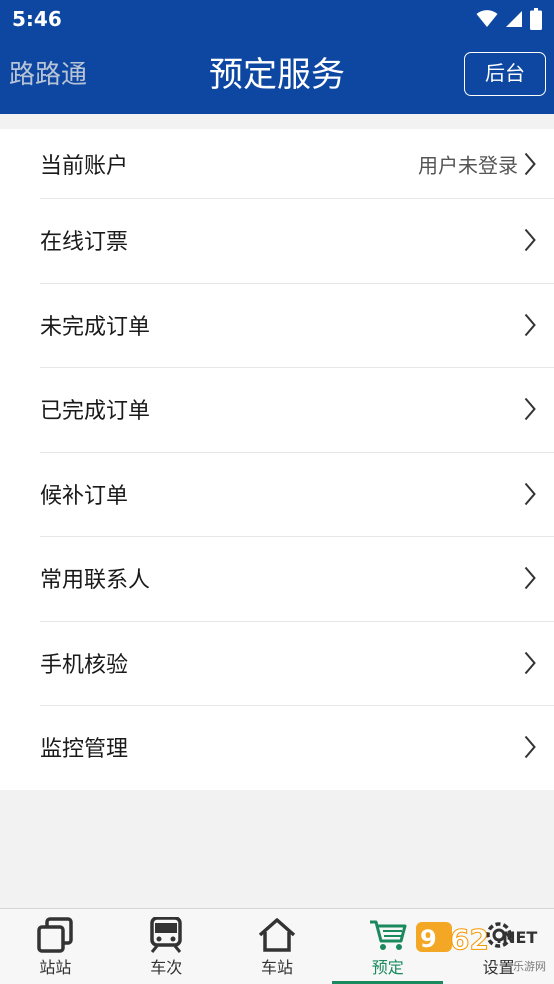  Describe the element at coordinates (277, 935) in the screenshot. I see `home-icon` at that location.